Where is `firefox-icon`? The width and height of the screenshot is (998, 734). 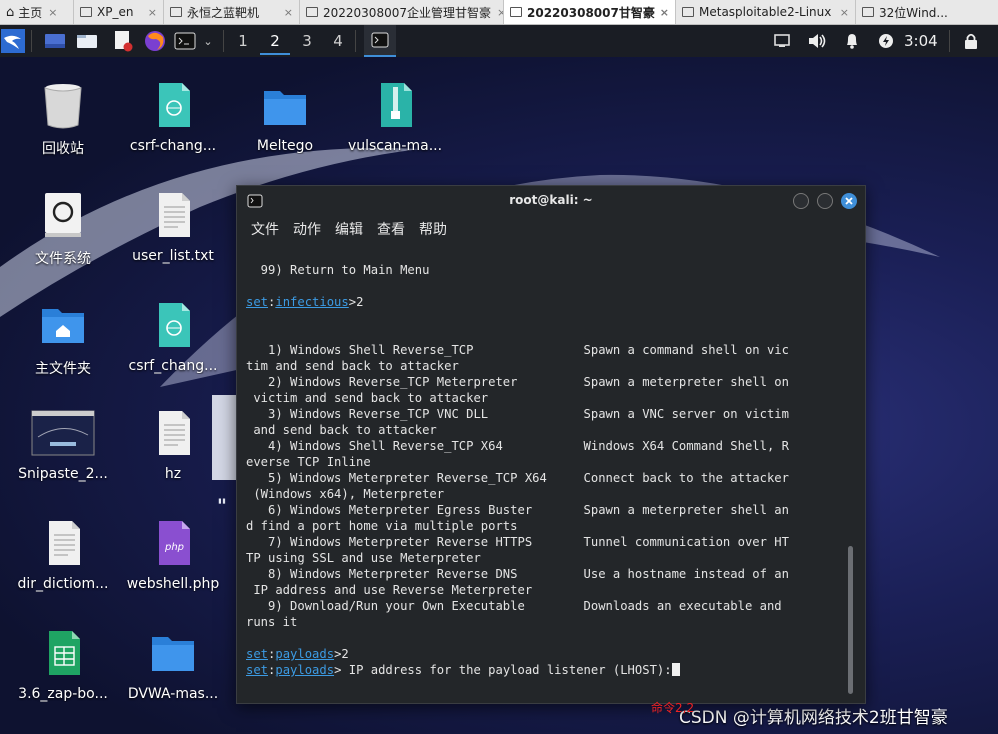
firefox-icon is located at coordinates (155, 41).